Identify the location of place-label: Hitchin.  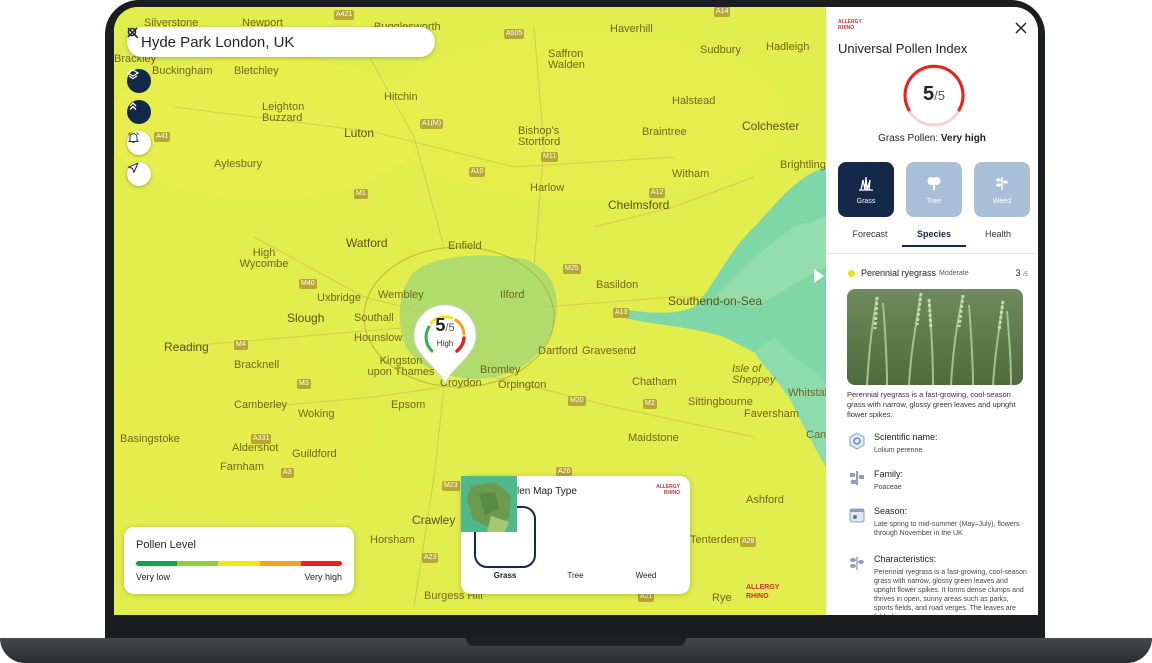
(401, 97).